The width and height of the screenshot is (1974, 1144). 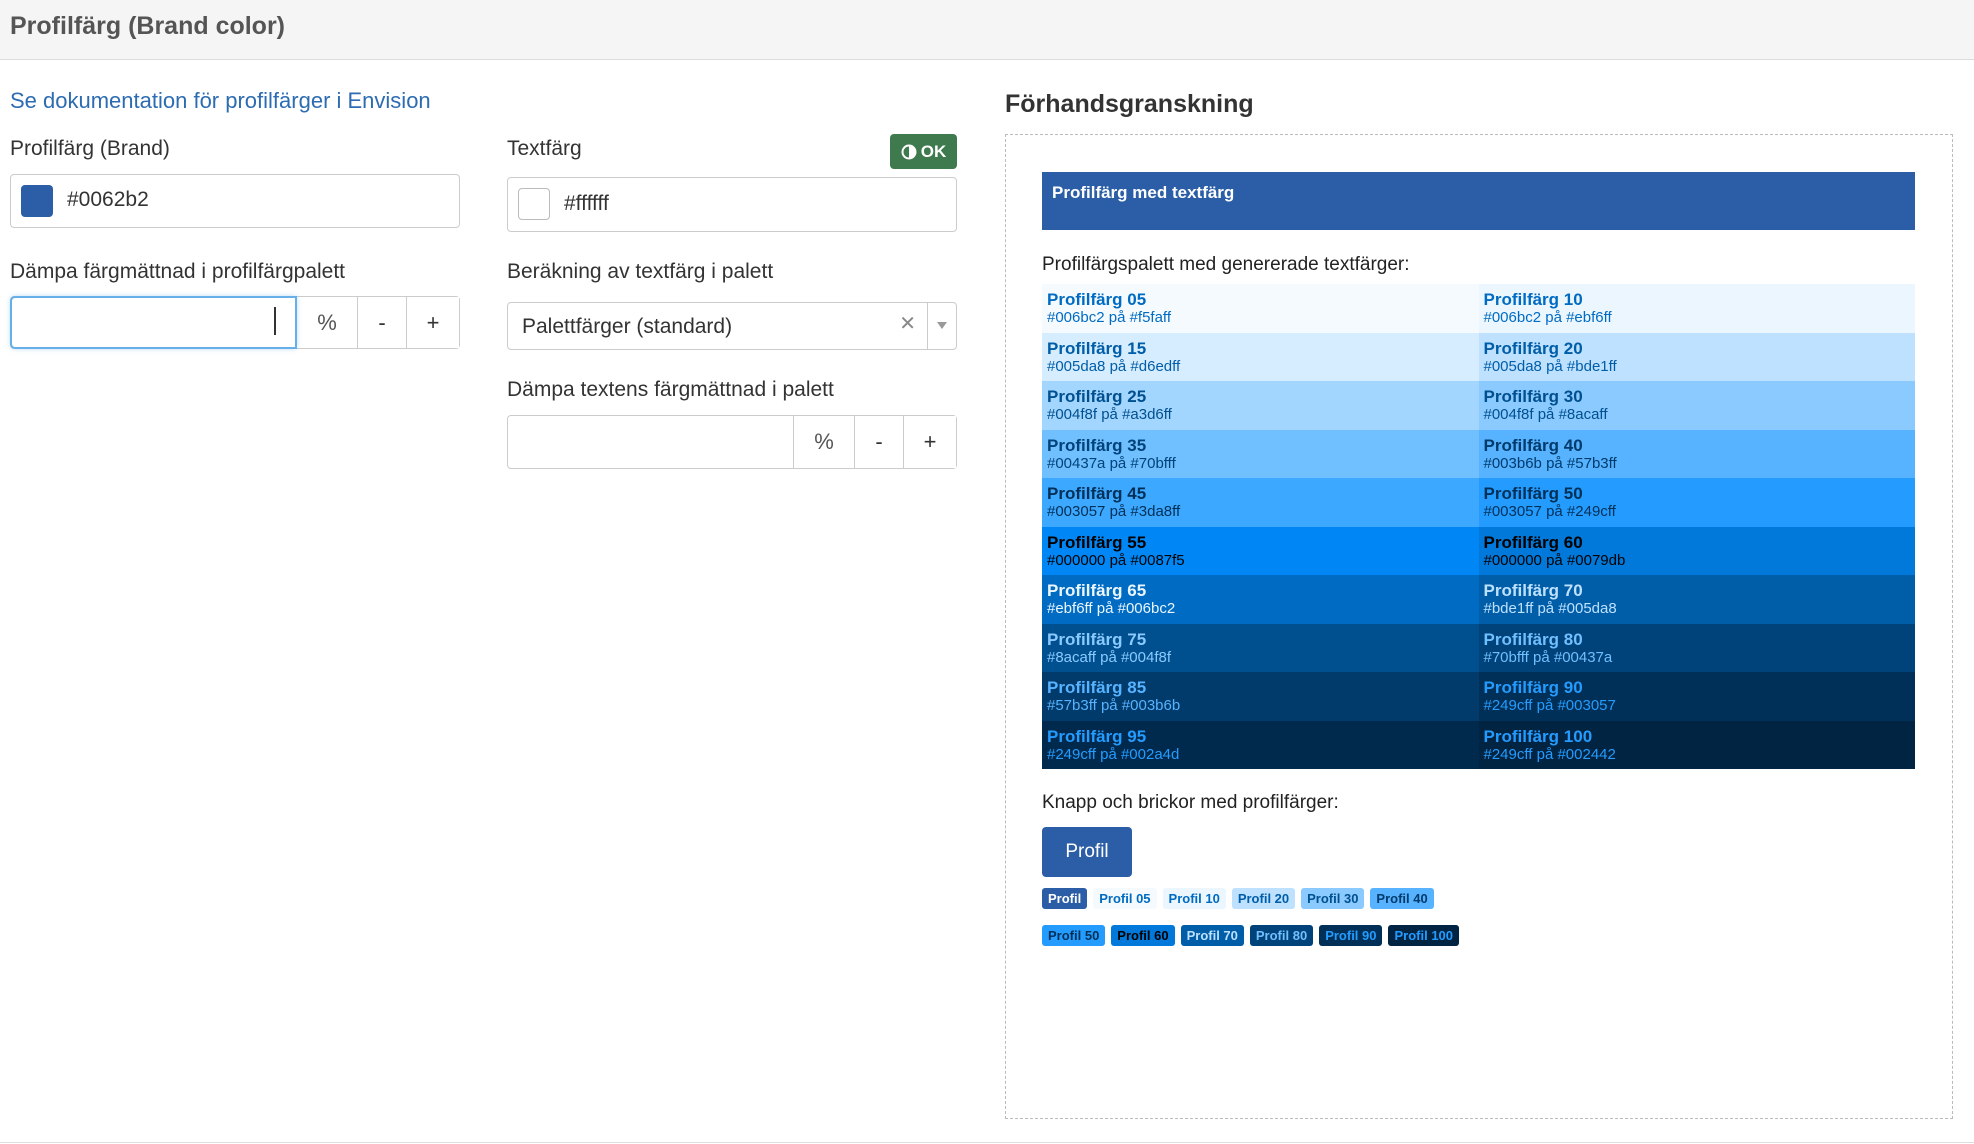 What do you see at coordinates (1114, 511) in the screenshot?
I see `palette-swatch-colors: #003057 på #3da8ff` at bounding box center [1114, 511].